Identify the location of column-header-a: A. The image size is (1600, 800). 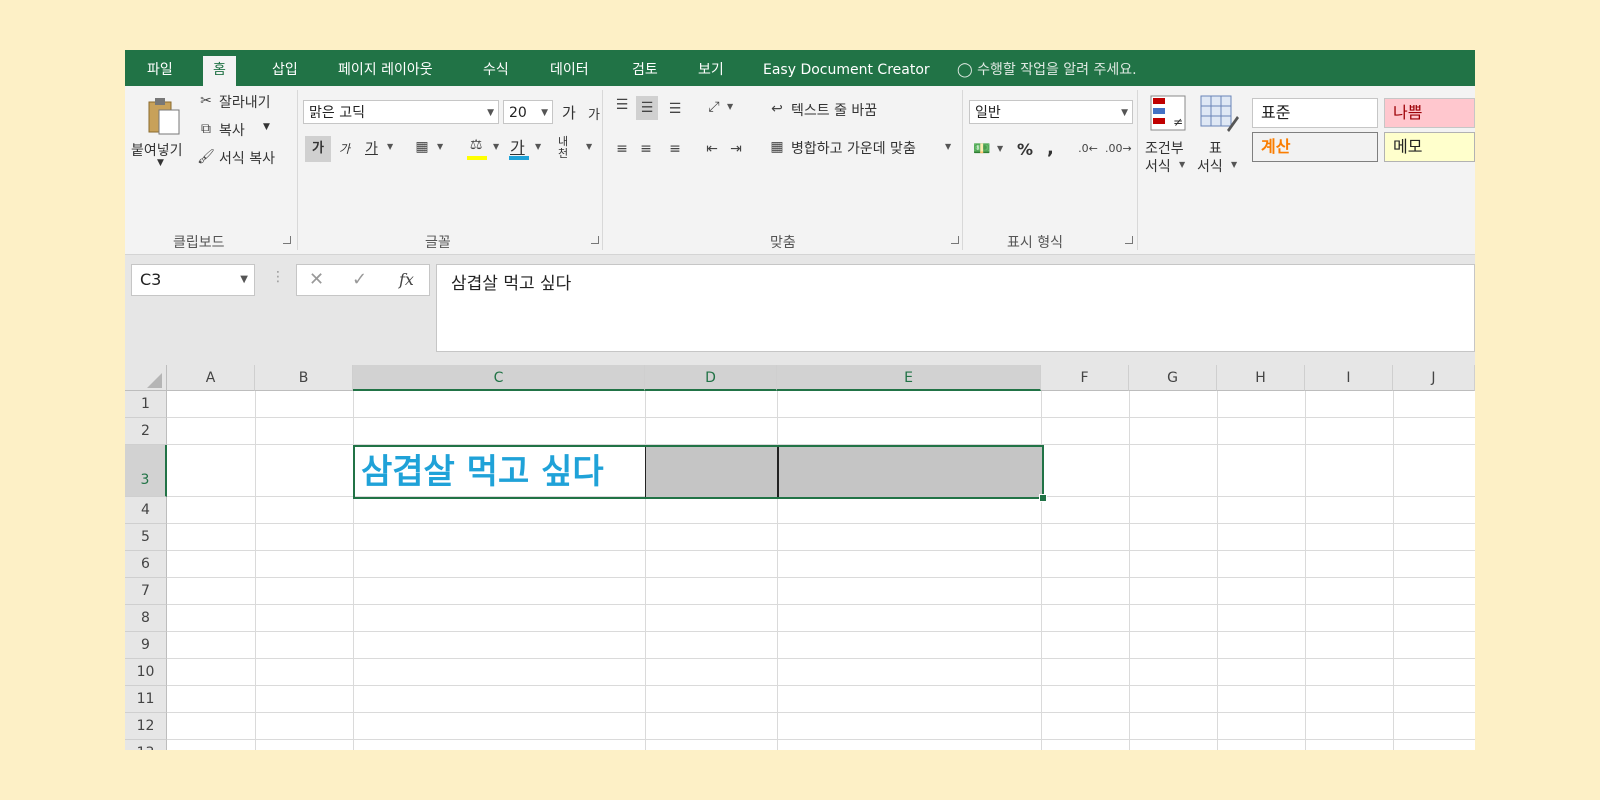
(211, 378).